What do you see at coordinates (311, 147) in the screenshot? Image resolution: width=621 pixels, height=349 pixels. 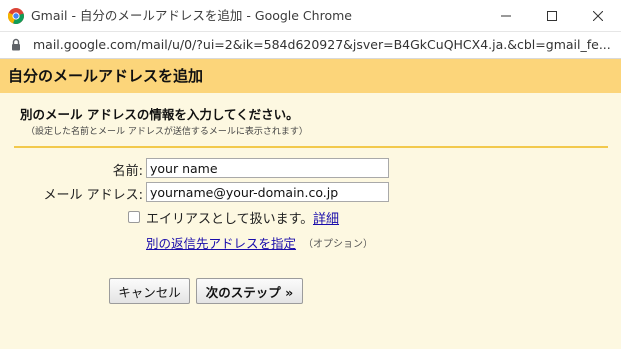 I see `divider` at bounding box center [311, 147].